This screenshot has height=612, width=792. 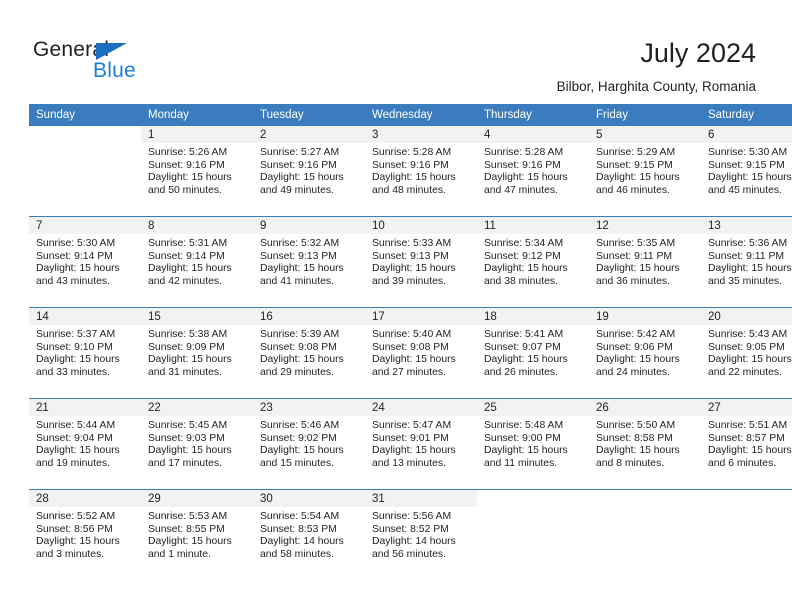 What do you see at coordinates (414, 542) in the screenshot?
I see `daylight-text-line1: Daylight: 14 hours` at bounding box center [414, 542].